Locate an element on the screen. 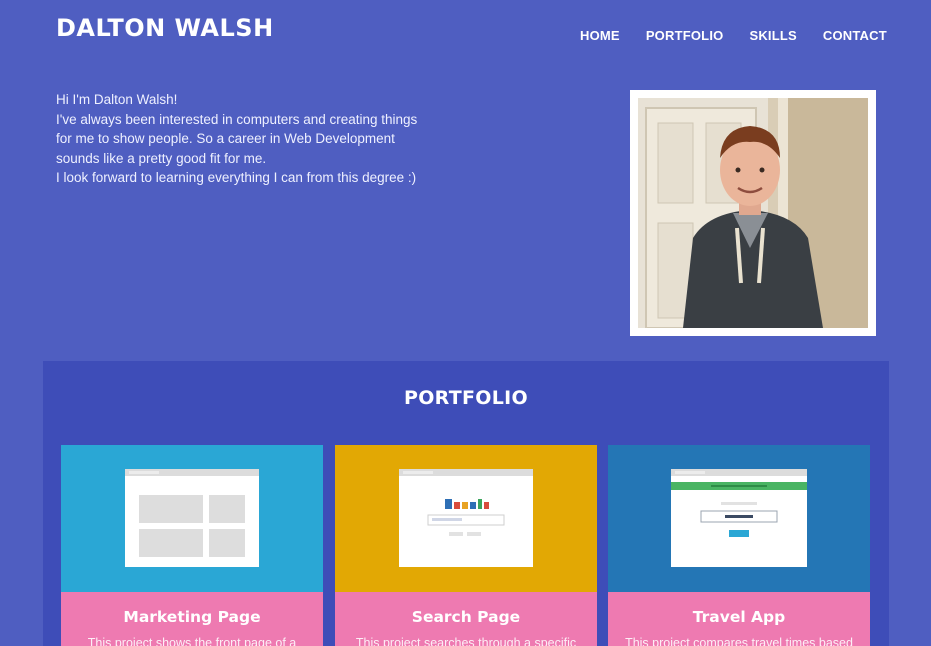 The width and height of the screenshot is (931, 646). nav-portfolio: PORTFOLIO is located at coordinates (685, 35).